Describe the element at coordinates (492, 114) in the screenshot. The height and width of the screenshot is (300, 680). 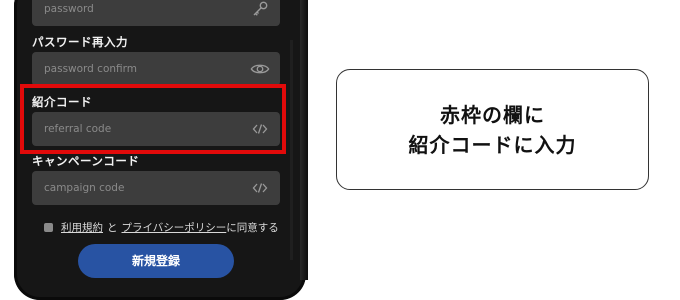
I see `callout-line-1: 赤枠の欄に` at that location.